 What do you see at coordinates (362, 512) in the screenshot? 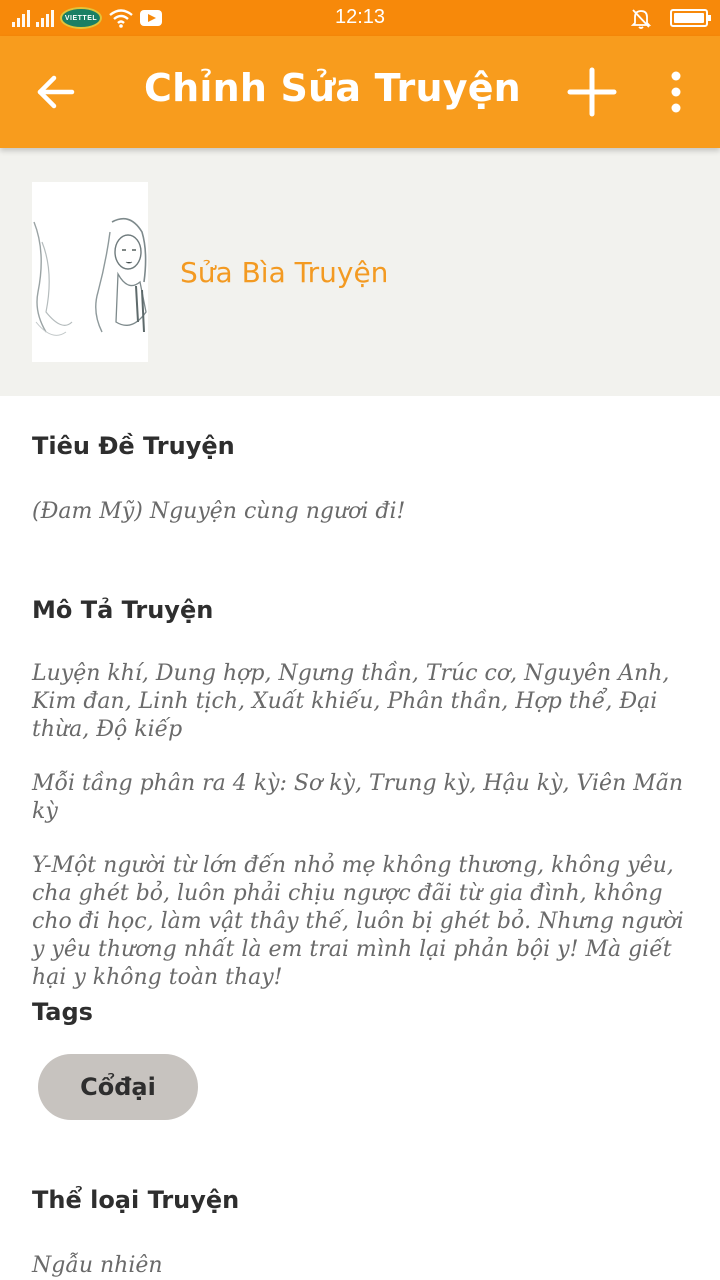
I see `story-title-field: (Đam Mỹ) Nguyện cùng ngươi đi!` at bounding box center [362, 512].